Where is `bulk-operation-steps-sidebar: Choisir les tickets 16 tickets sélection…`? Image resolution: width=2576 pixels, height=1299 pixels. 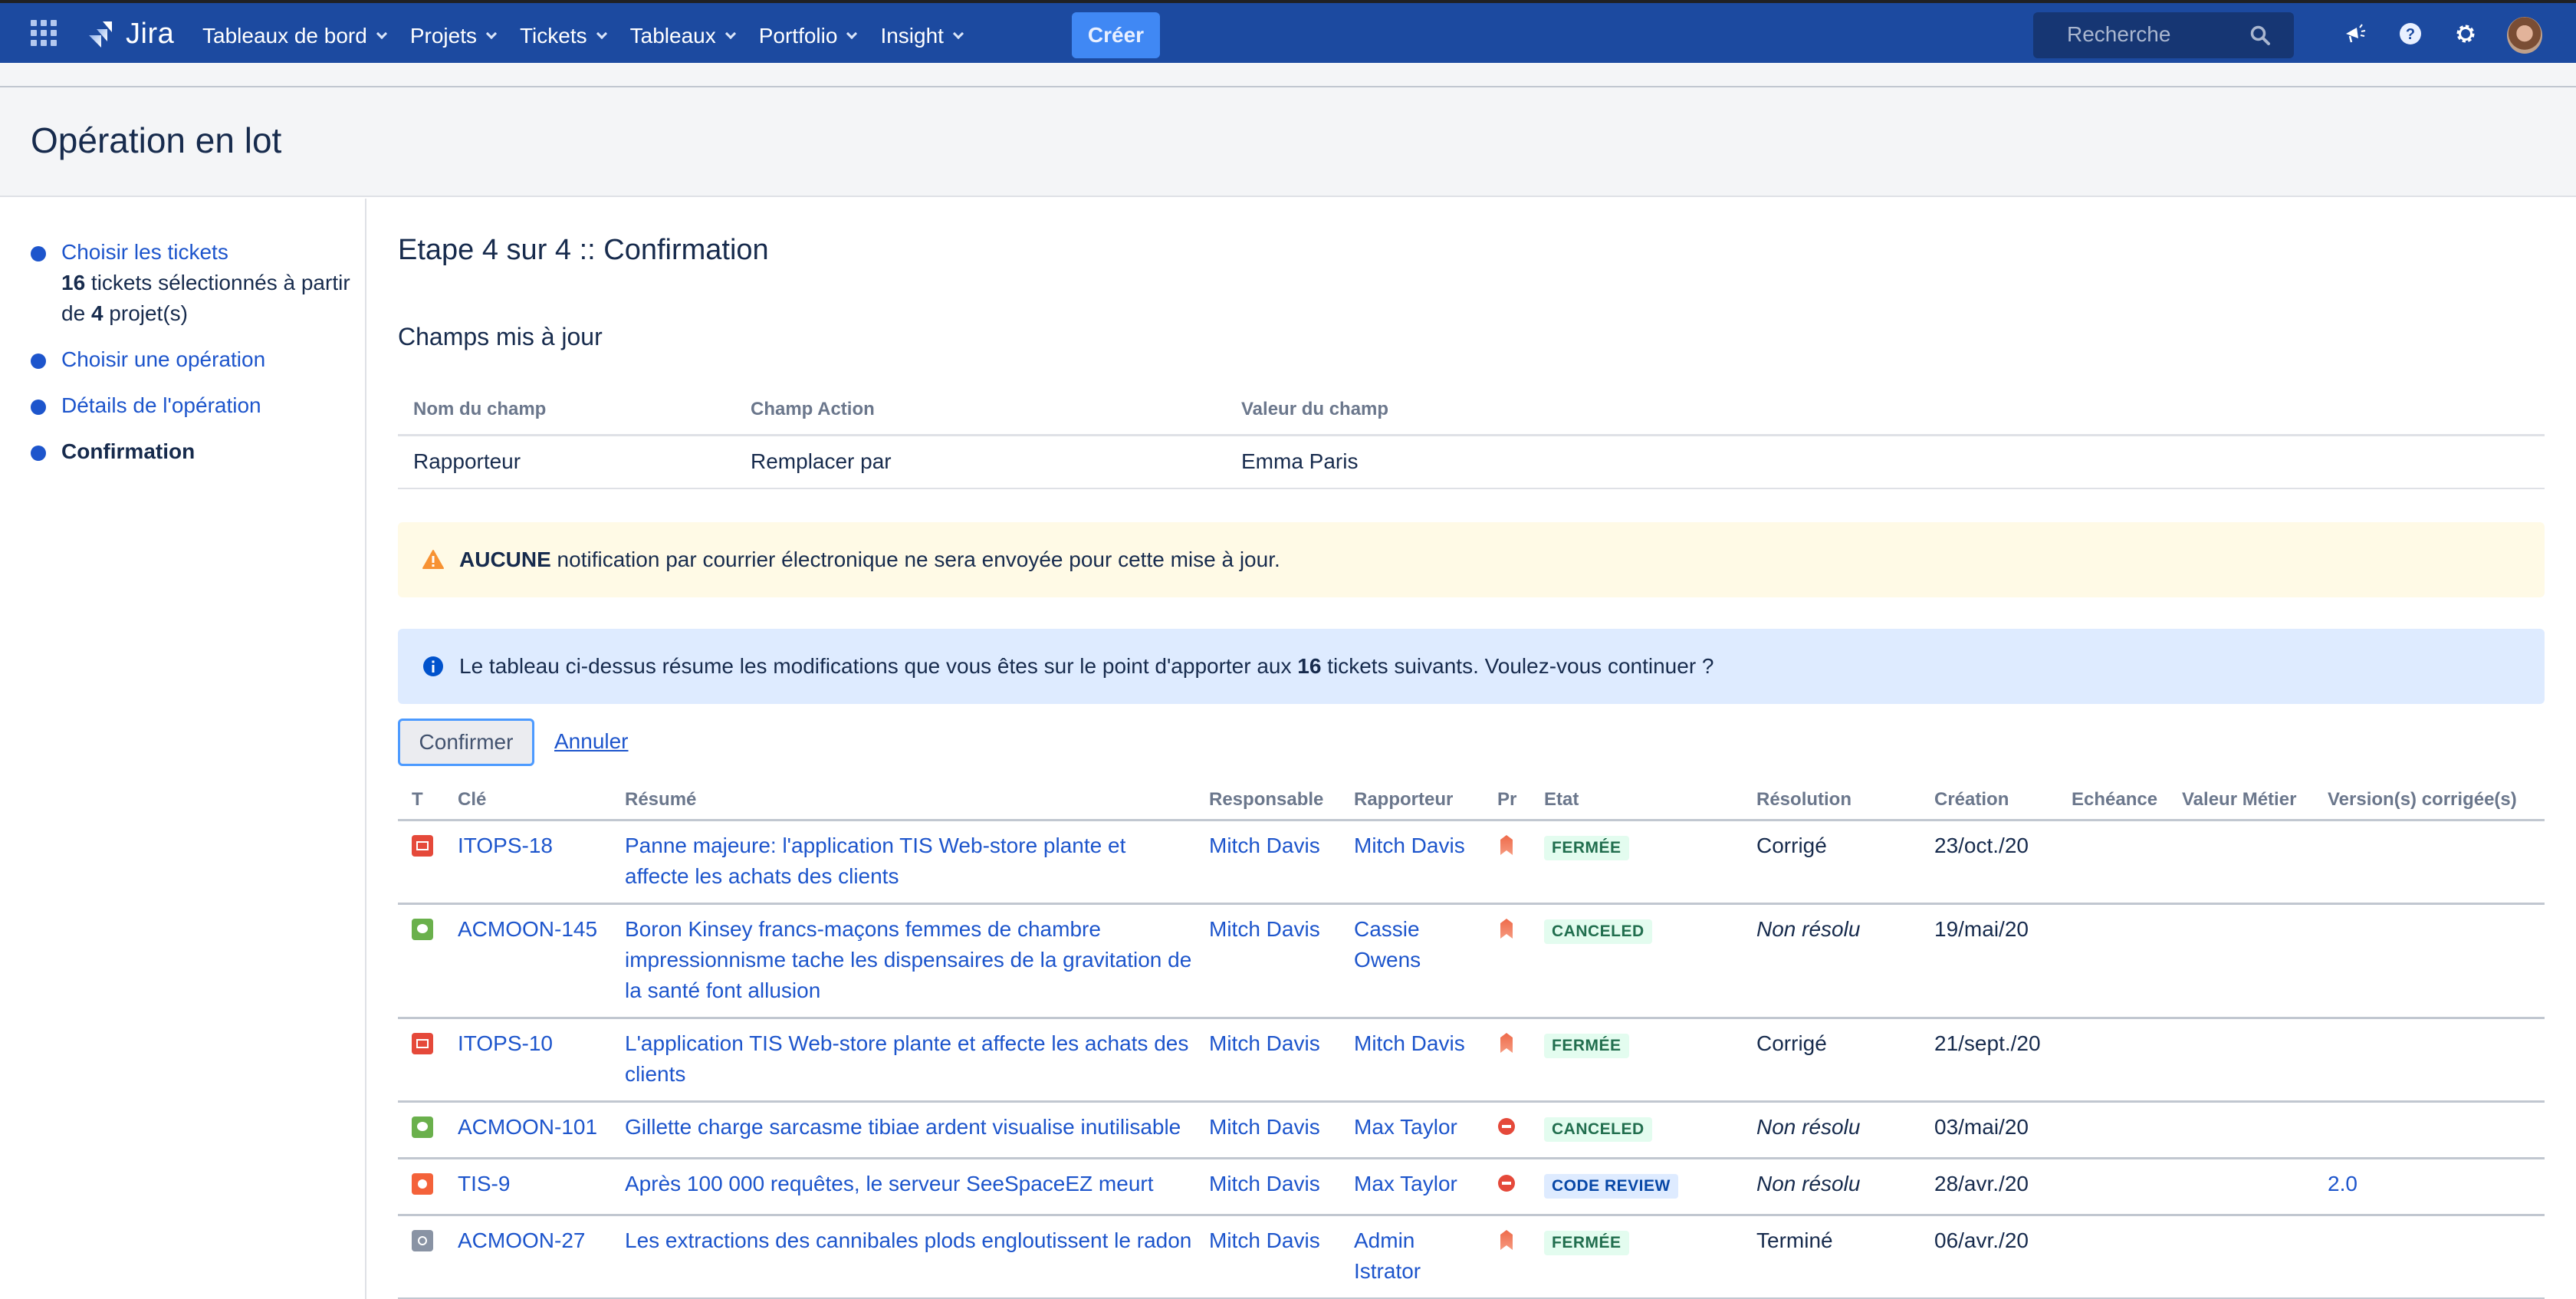
bulk-operation-steps-sidebar: Choisir les tickets 16 tickets sélection… is located at coordinates (183, 749).